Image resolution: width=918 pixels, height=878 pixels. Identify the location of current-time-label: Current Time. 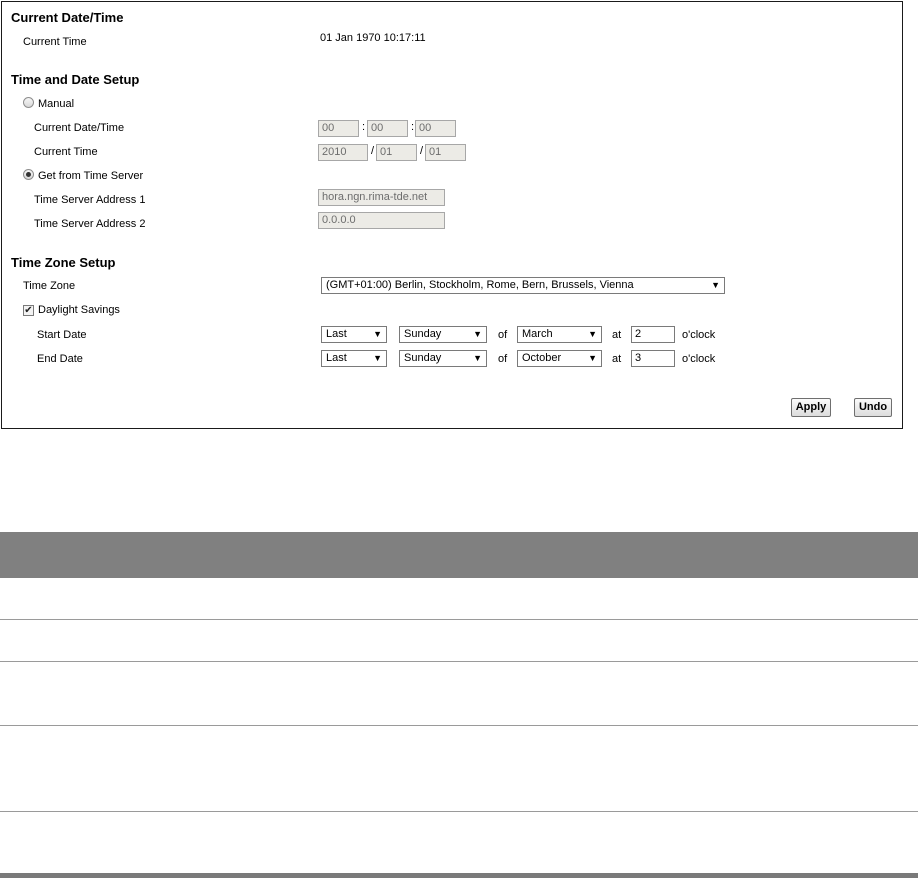
(55, 42).